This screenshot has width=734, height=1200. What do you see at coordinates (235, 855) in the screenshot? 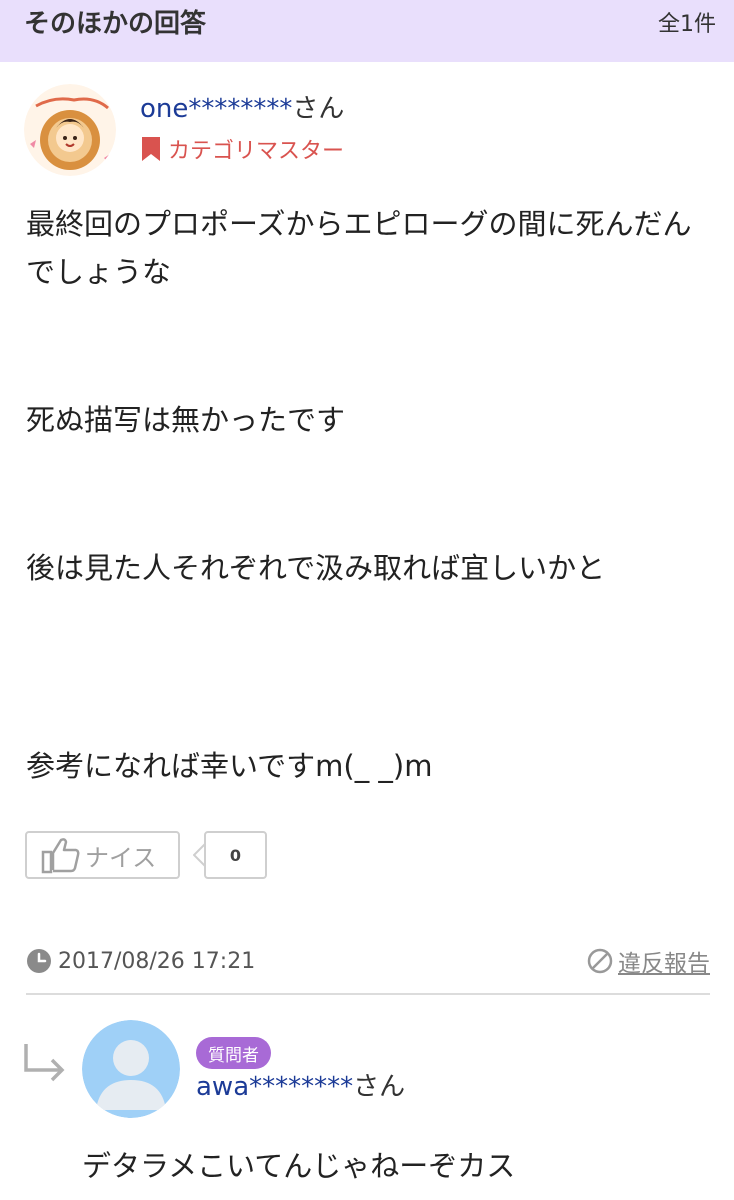
I see `nice-count: 0` at bounding box center [235, 855].